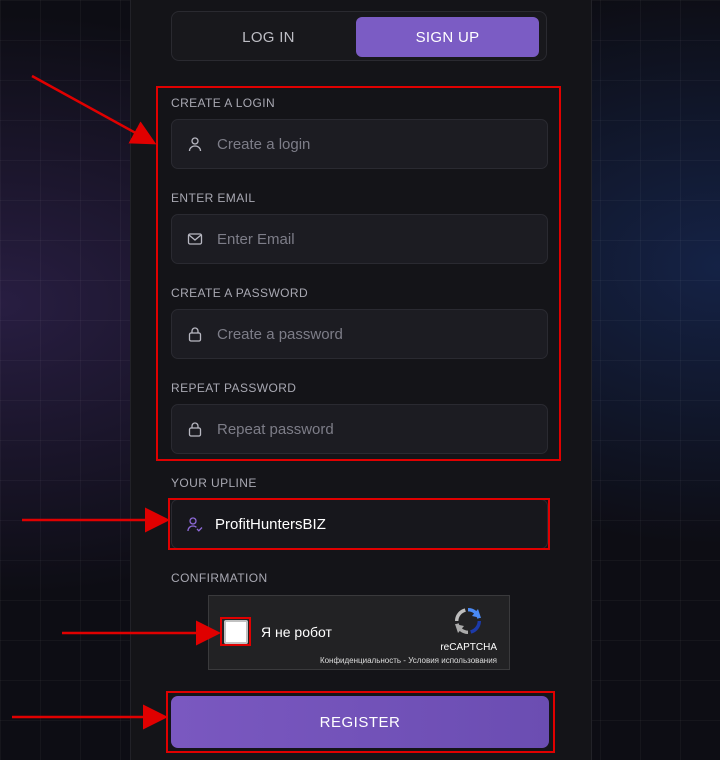  I want to click on tab-sign-up: SIGN UP, so click(447, 37).